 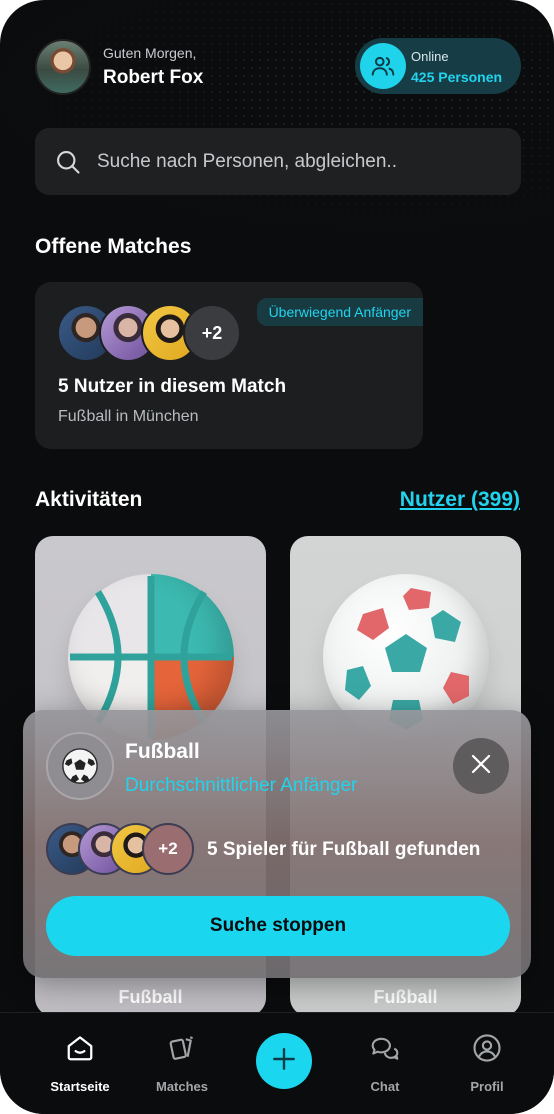 I want to click on stop-search-button: Suche stoppen, so click(x=278, y=926).